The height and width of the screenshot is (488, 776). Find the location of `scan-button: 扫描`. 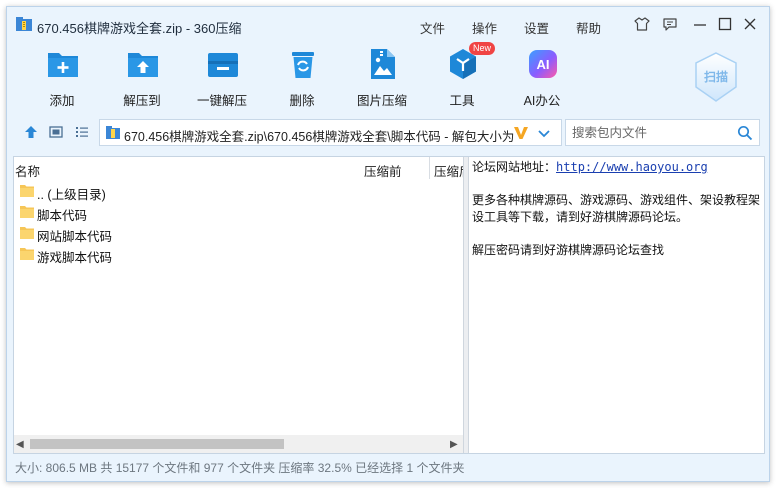

scan-button: 扫描 is located at coordinates (716, 77).